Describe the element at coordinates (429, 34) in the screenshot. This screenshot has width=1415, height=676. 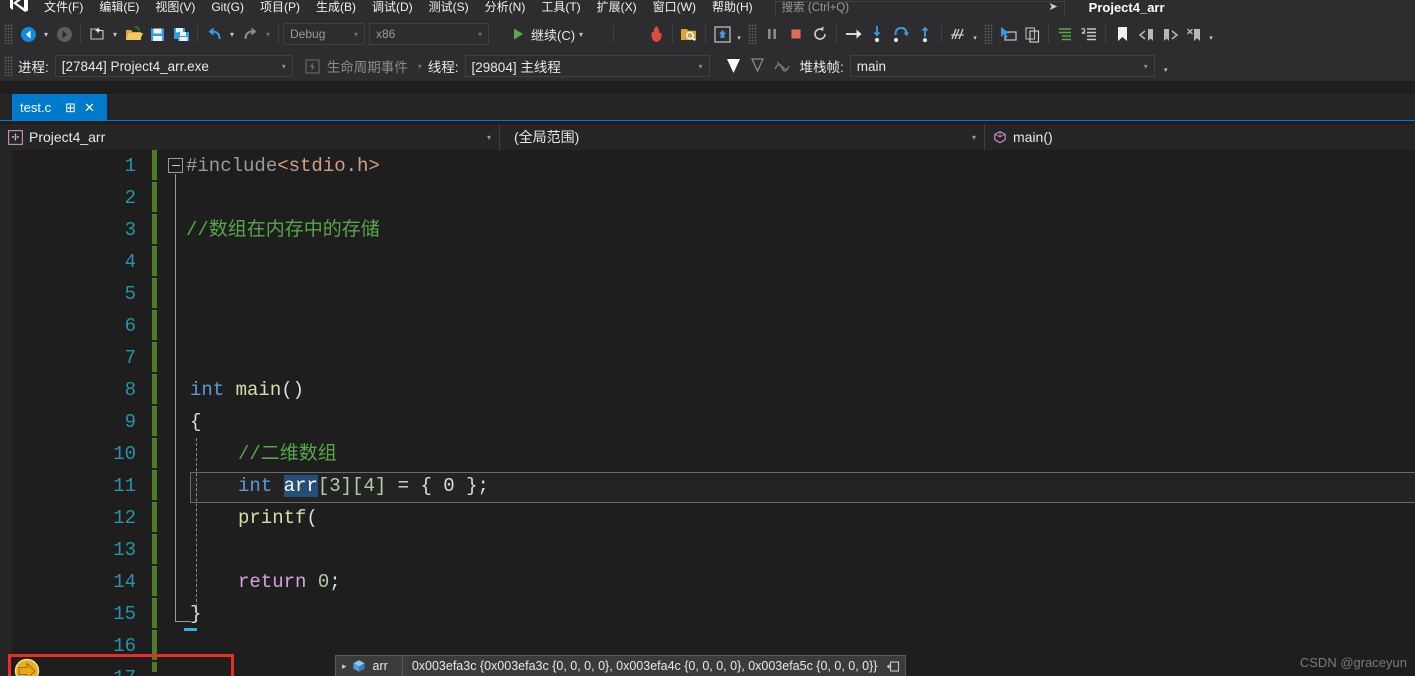
I see `solution-platform-select: x86 ▾` at that location.